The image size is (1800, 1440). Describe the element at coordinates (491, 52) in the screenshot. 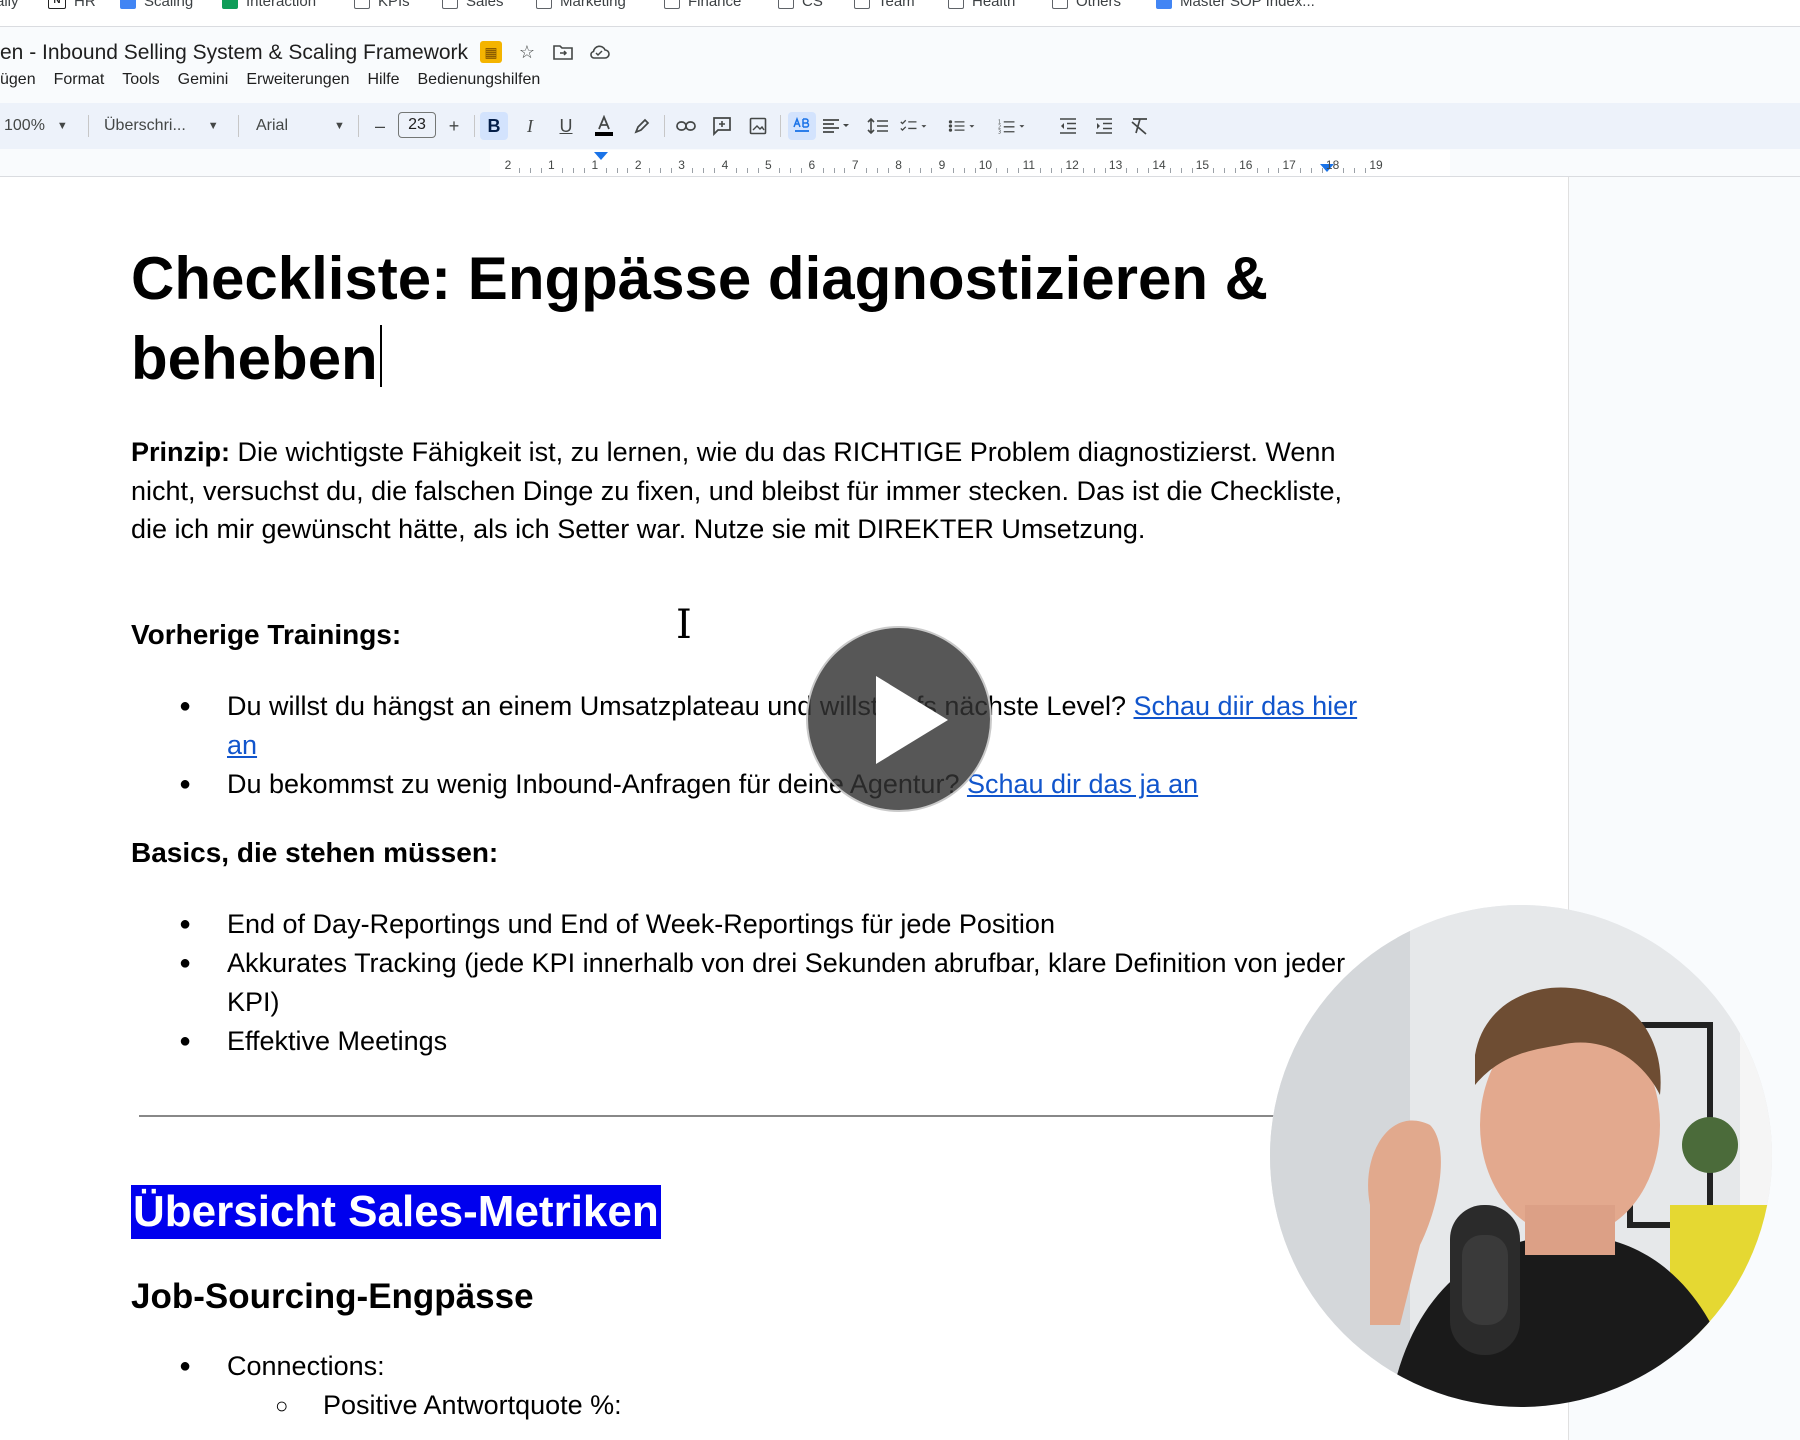

I see `slides-icon: ▦` at that location.